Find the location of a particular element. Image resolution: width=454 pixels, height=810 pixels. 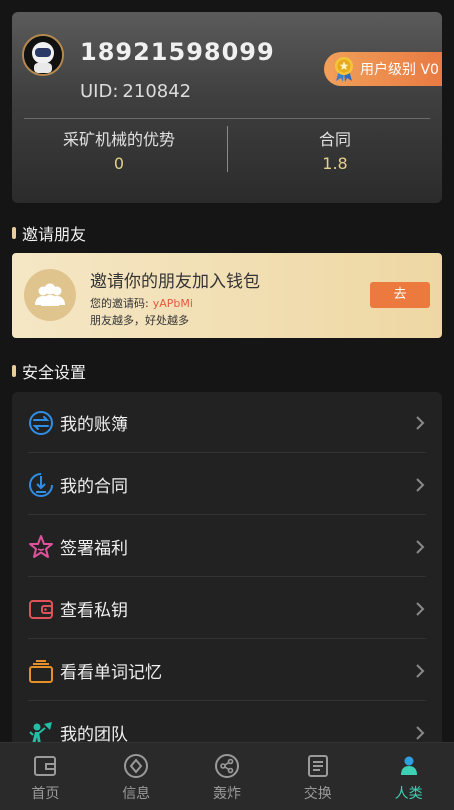

nav-label: 首页 is located at coordinates (45, 794).